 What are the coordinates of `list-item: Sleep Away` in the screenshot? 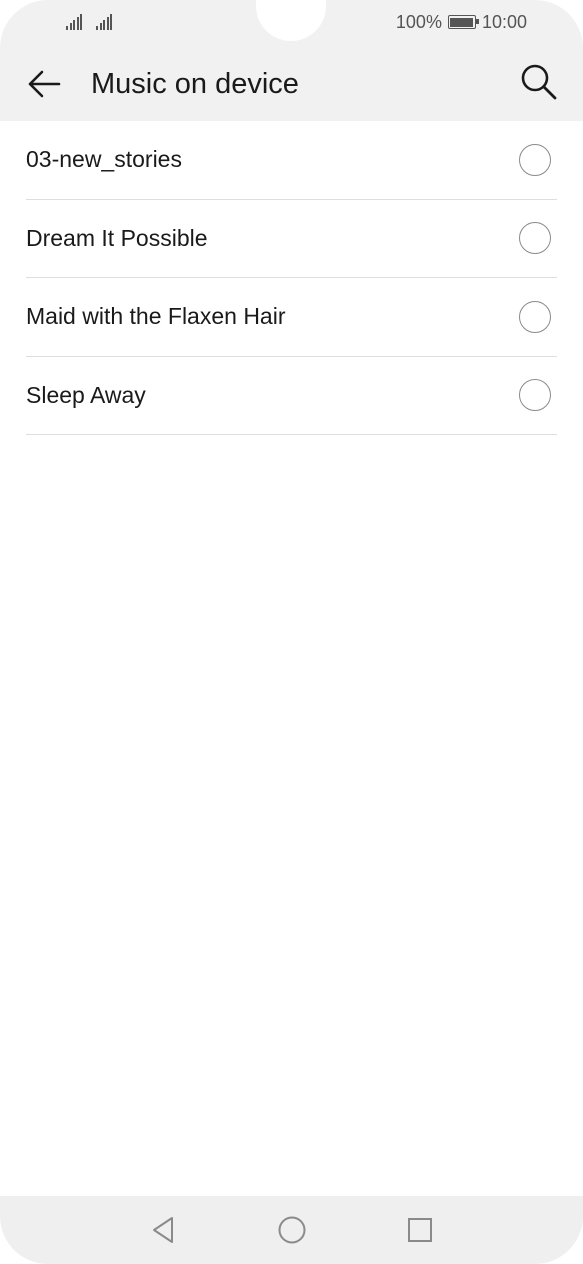 It's located at (291, 396).